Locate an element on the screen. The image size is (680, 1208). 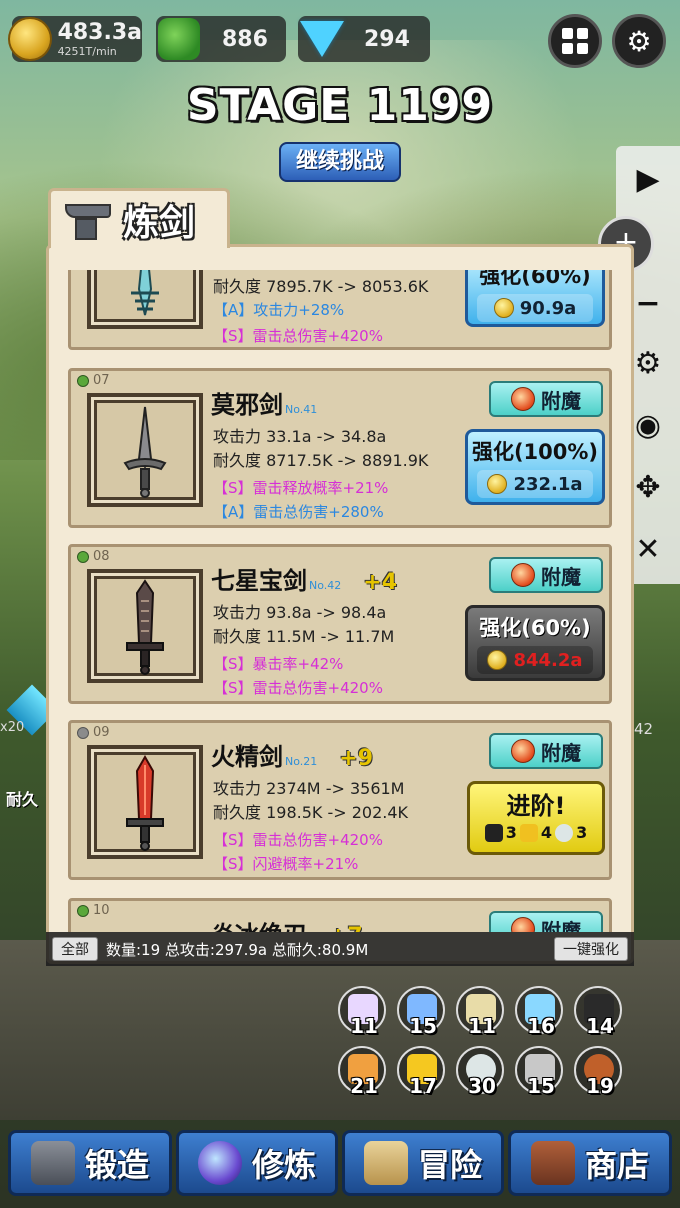
sword-index: 07 is located at coordinates (93, 380).